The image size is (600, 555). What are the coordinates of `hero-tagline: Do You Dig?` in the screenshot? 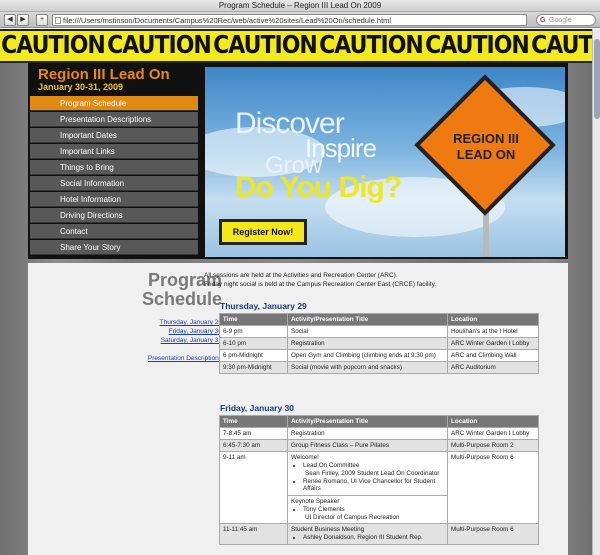 It's located at (318, 187).